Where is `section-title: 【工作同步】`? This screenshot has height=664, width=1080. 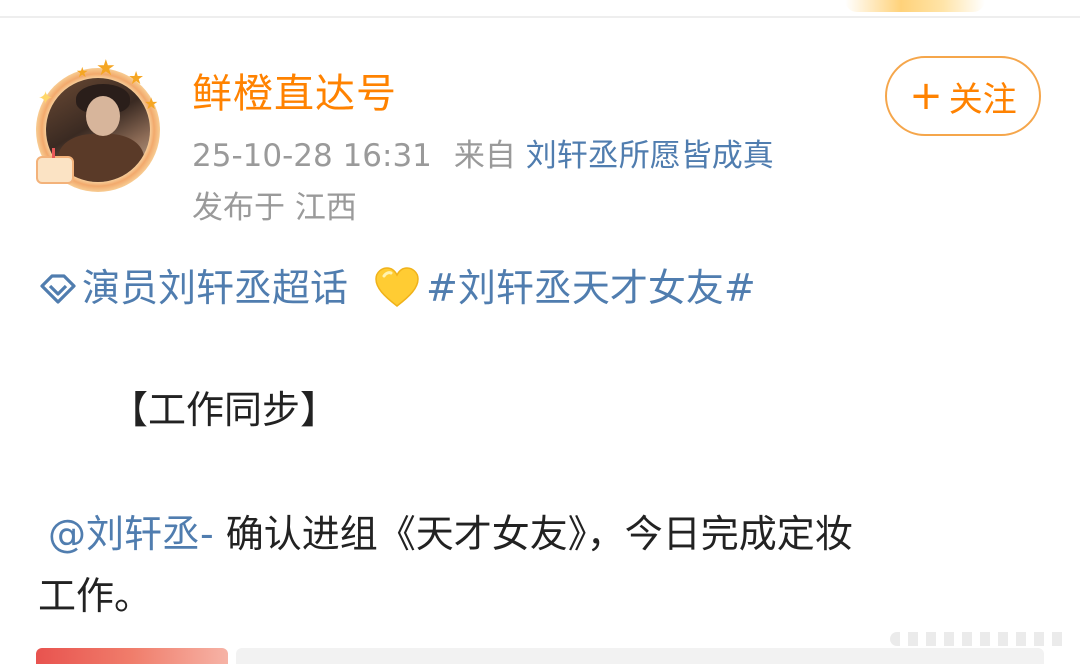 section-title: 【工作同步】 is located at coordinates (224, 410).